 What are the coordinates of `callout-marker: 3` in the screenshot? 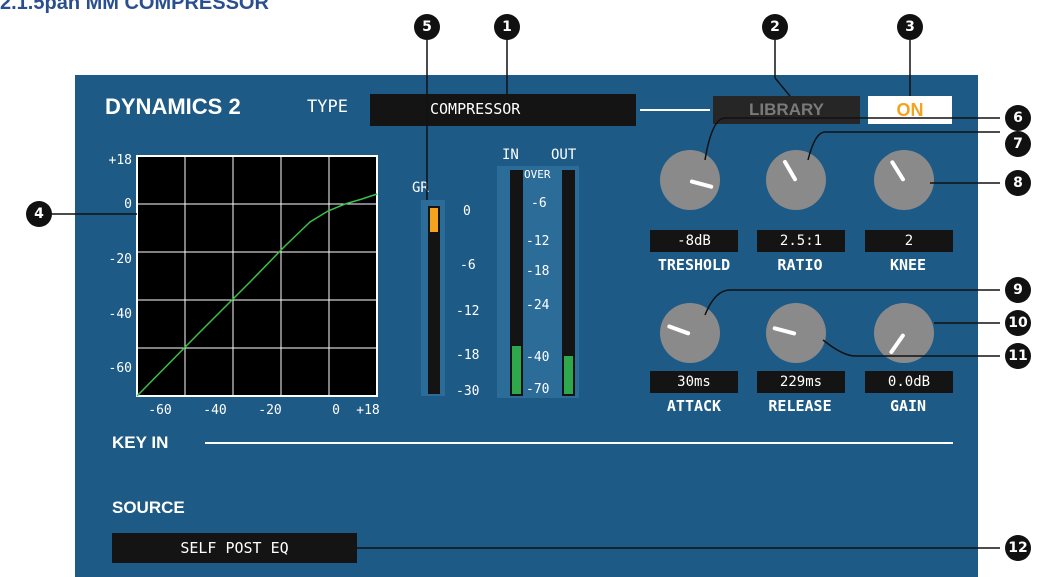 It's located at (910, 27).